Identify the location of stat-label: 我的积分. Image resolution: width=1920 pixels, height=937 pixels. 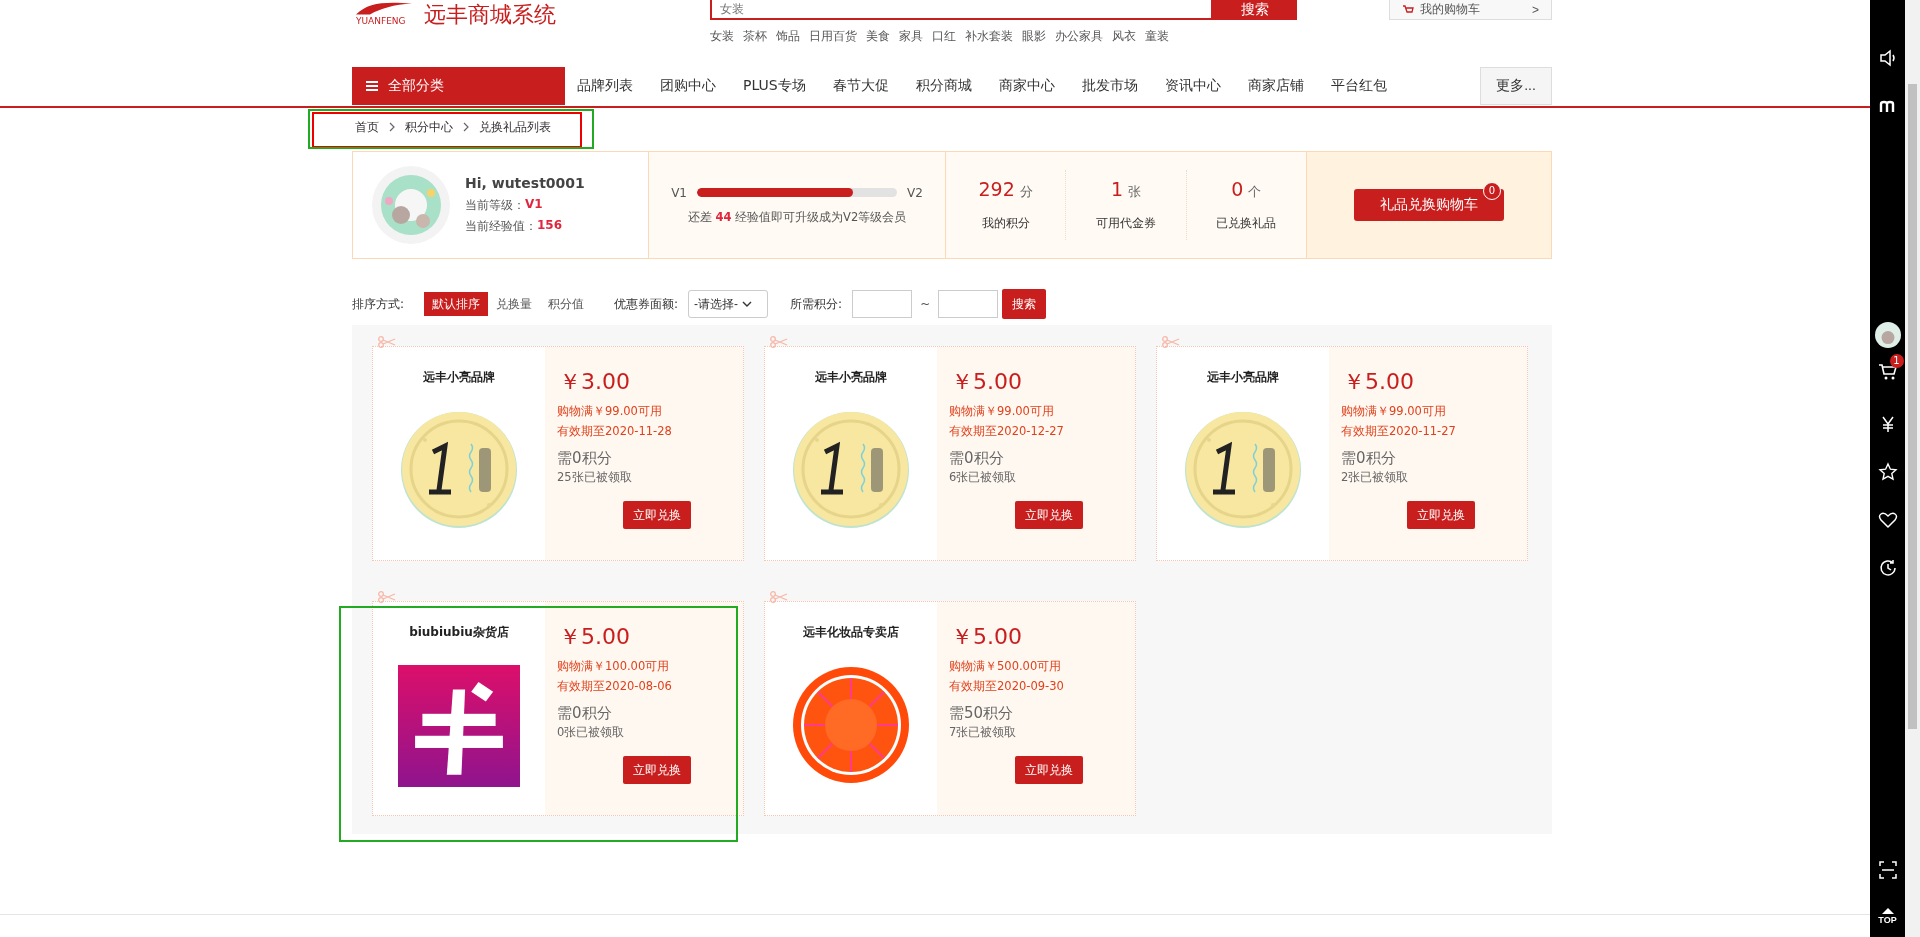
(1005, 223).